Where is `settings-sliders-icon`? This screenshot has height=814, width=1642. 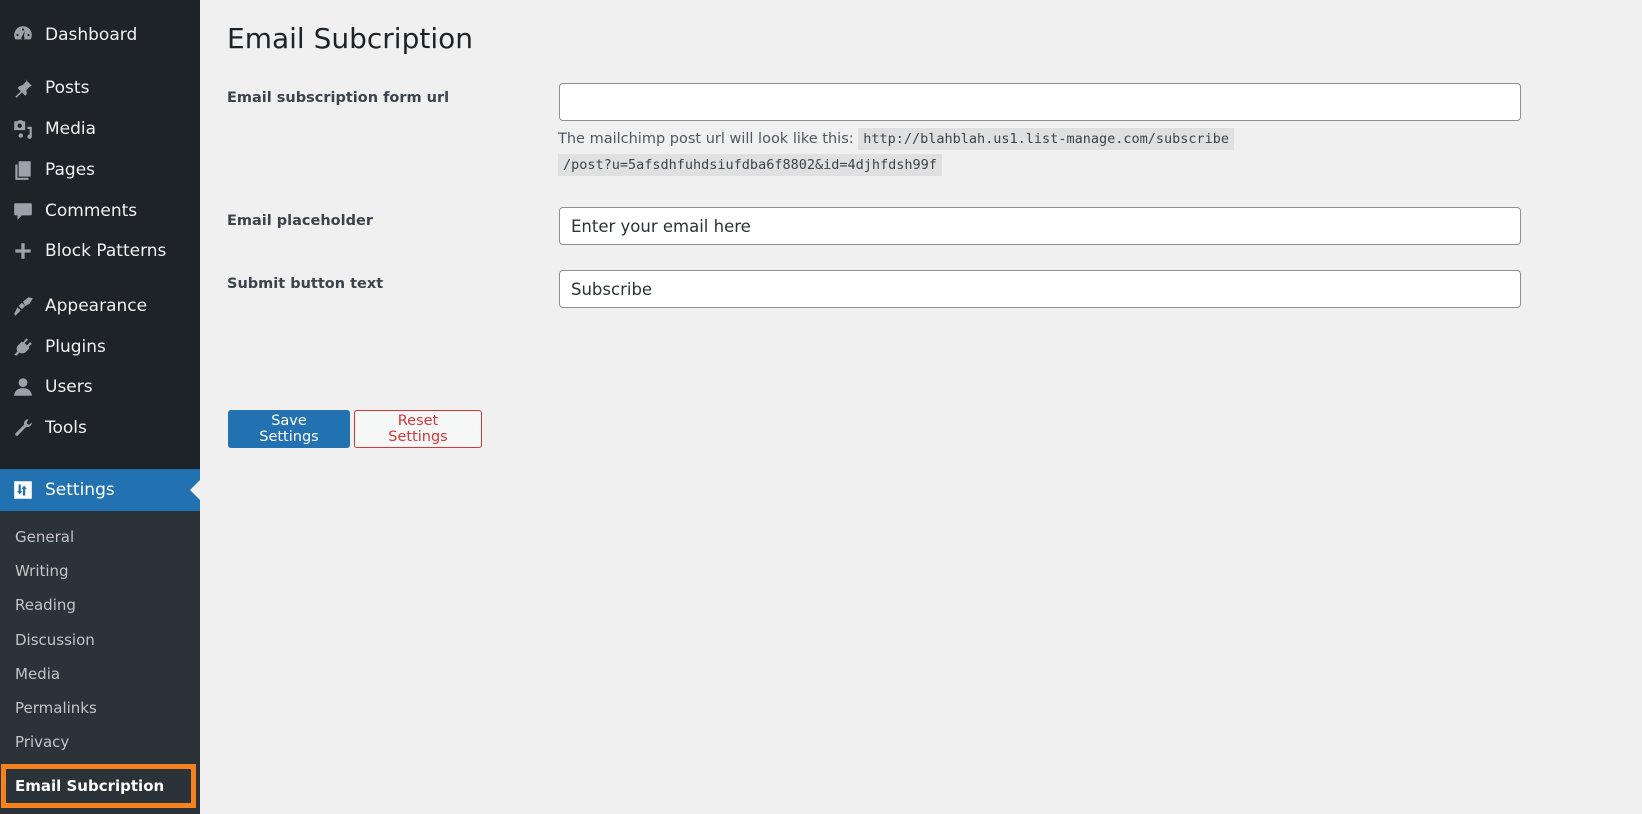
settings-sliders-icon is located at coordinates (23, 490).